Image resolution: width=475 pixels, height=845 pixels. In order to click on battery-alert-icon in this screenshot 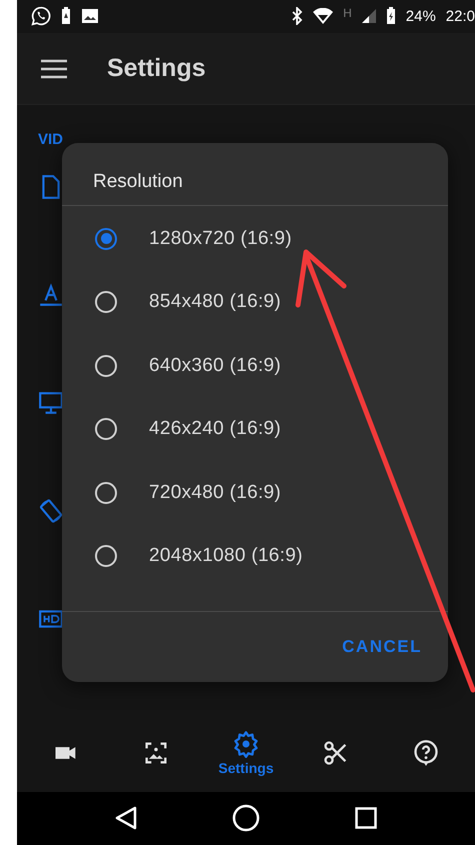, I will do `click(66, 16)`.